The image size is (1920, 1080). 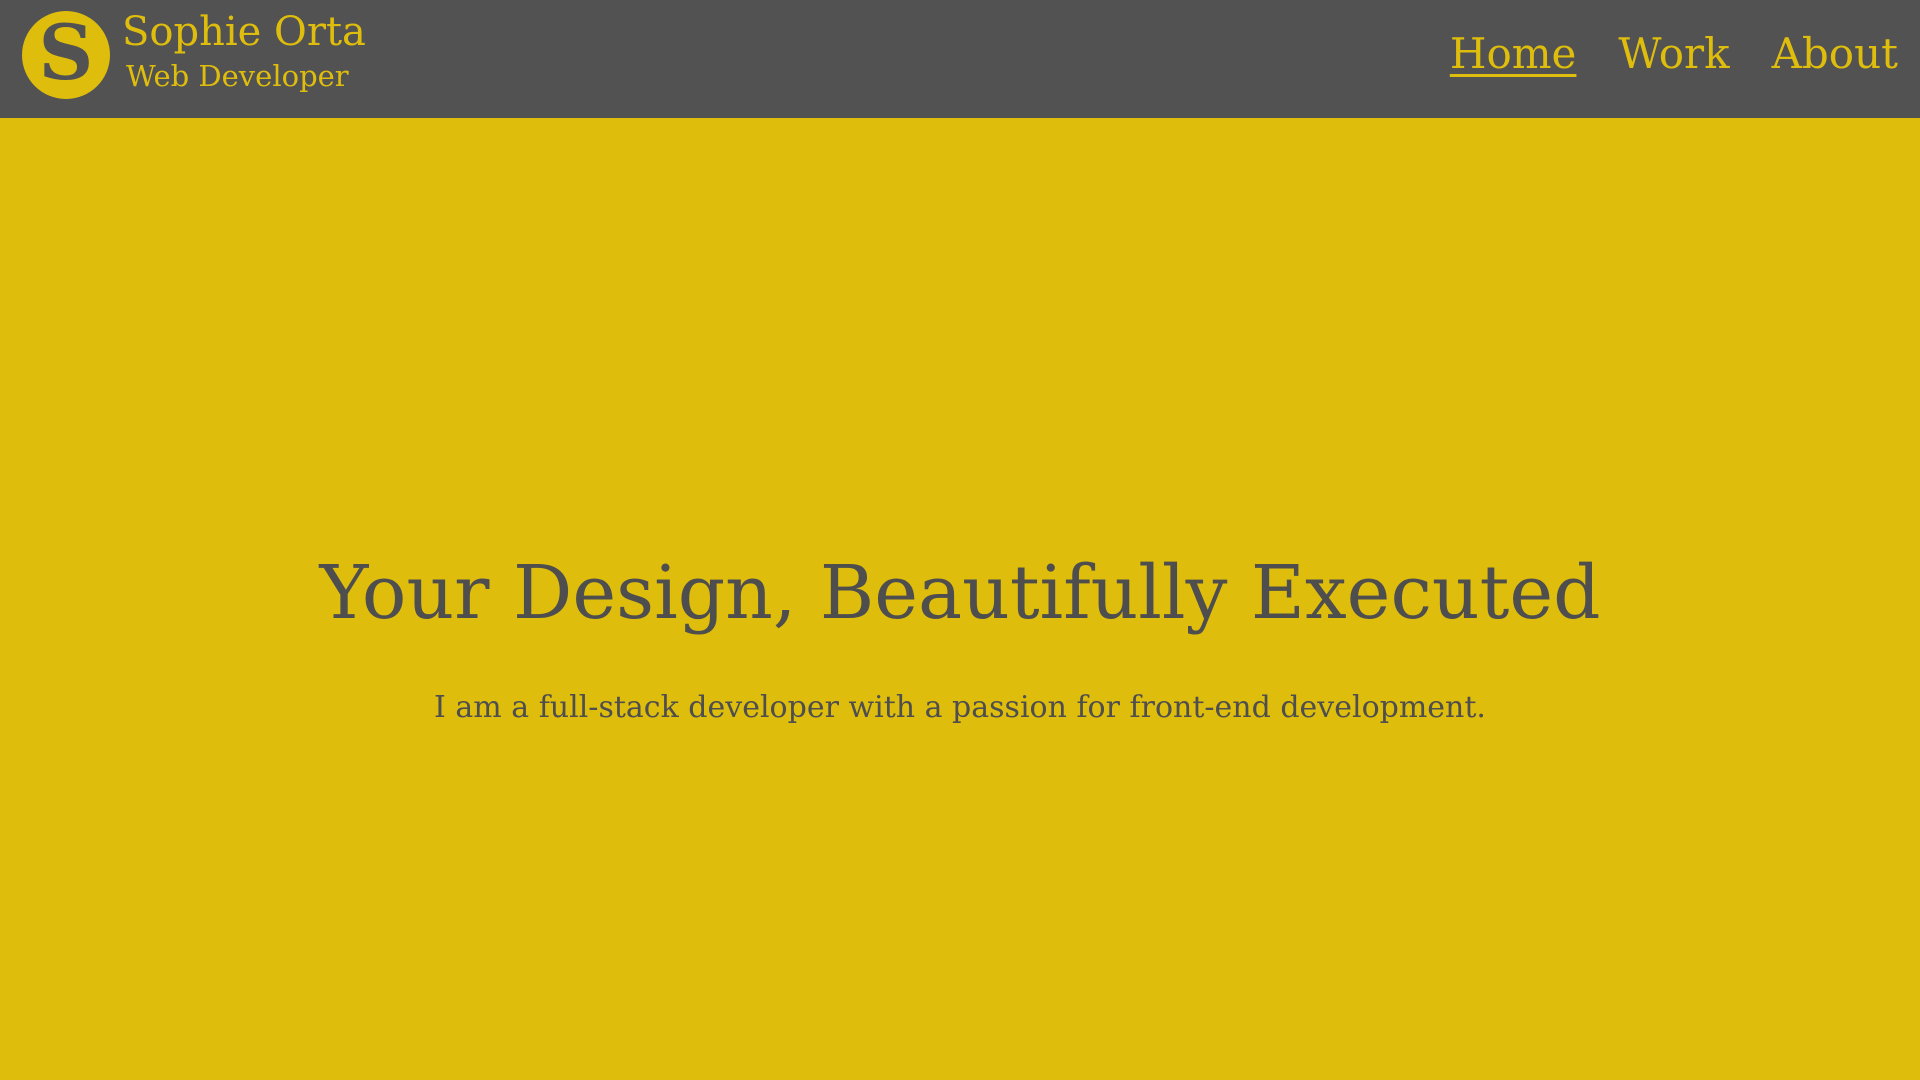 I want to click on main-nav: Home Work About, so click(x=1674, y=54).